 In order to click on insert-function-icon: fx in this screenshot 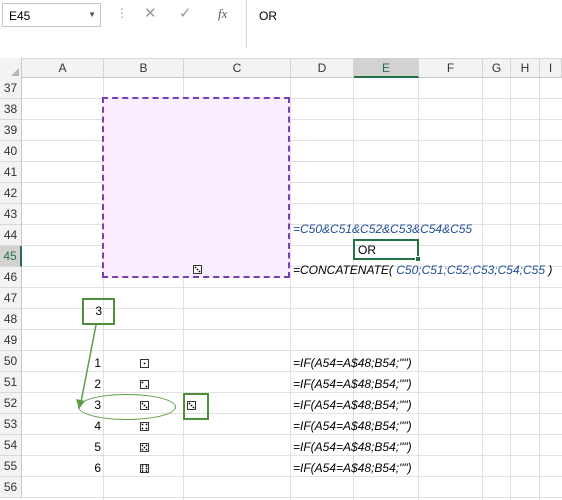, I will do `click(222, 14)`.